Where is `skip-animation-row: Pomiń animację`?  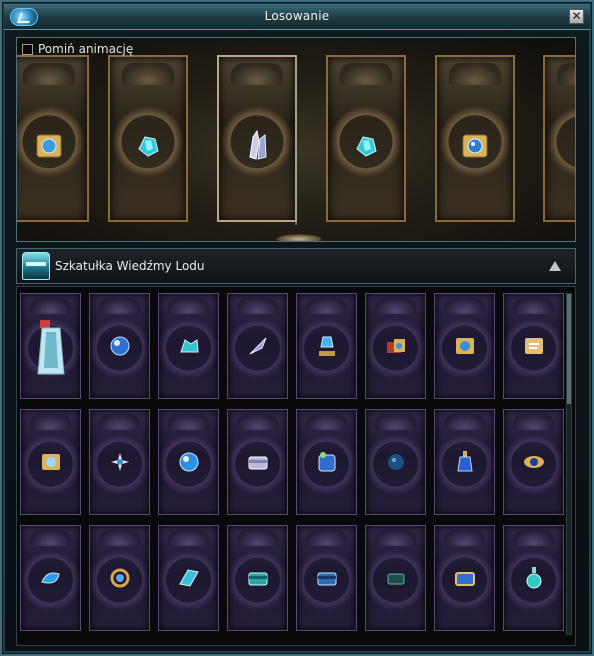
skip-animation-row: Pomiń animację is located at coordinates (77, 49).